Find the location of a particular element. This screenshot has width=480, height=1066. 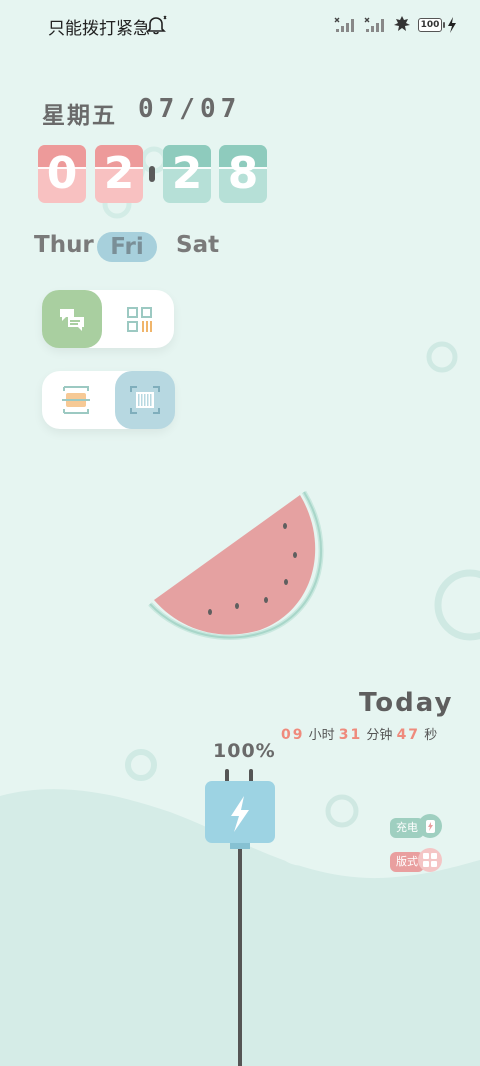

charge-chip-icon is located at coordinates (430, 826).